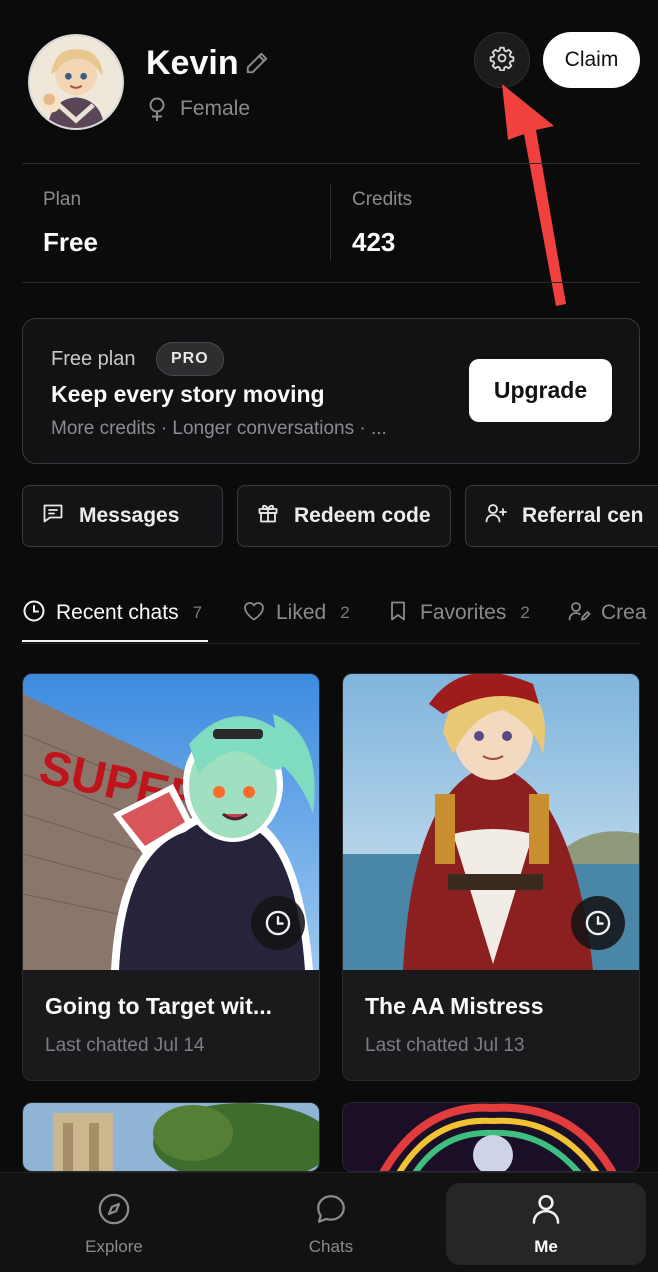  What do you see at coordinates (331, 643) in the screenshot?
I see `tabs-divider` at bounding box center [331, 643].